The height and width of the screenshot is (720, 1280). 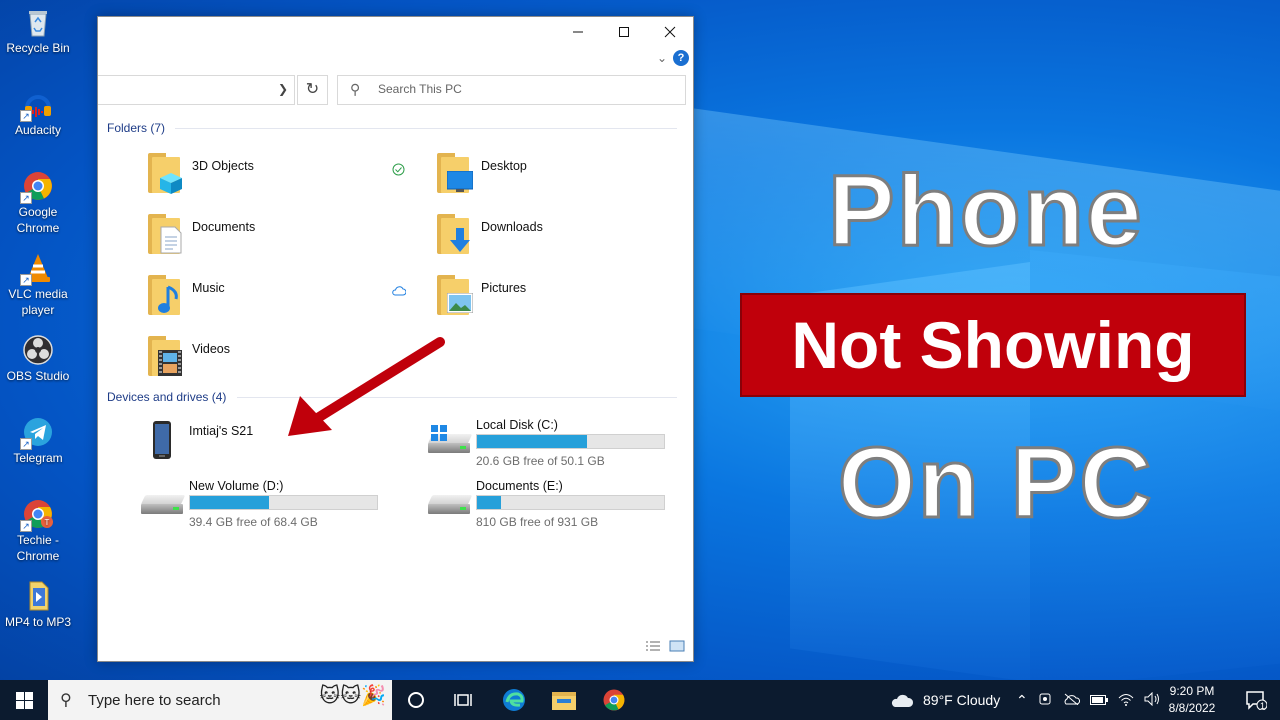 I want to click on folder-item-desktop: Desktop, so click(x=560, y=177).